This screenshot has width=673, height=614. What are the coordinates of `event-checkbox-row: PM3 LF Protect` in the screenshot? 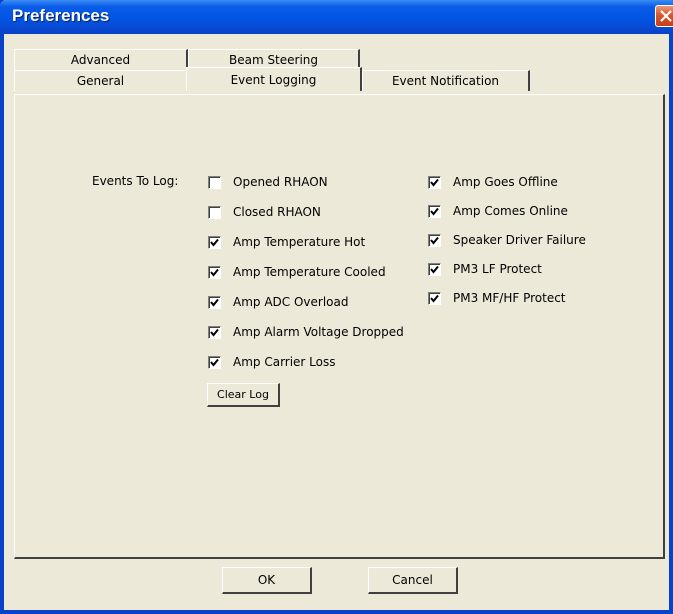 It's located at (485, 269).